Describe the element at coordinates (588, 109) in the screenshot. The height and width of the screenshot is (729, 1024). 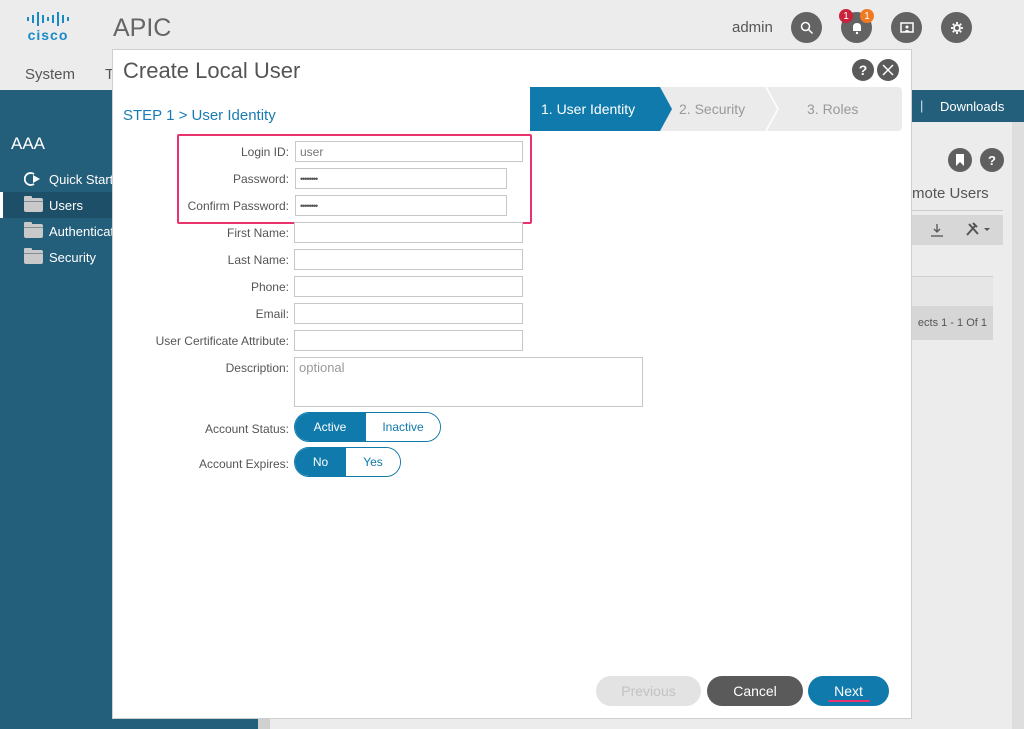
I see `wizard-step-label: 1. User Identity` at that location.